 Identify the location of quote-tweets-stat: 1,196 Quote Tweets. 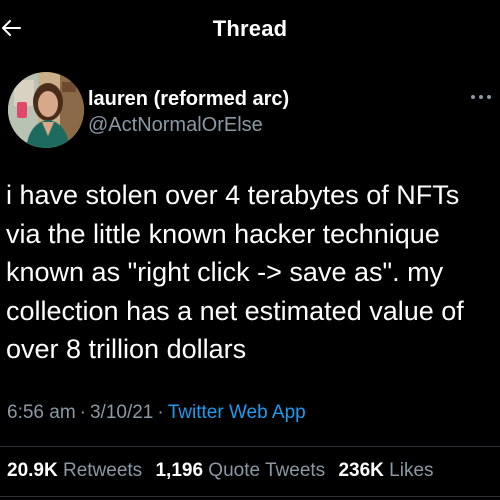
(240, 470).